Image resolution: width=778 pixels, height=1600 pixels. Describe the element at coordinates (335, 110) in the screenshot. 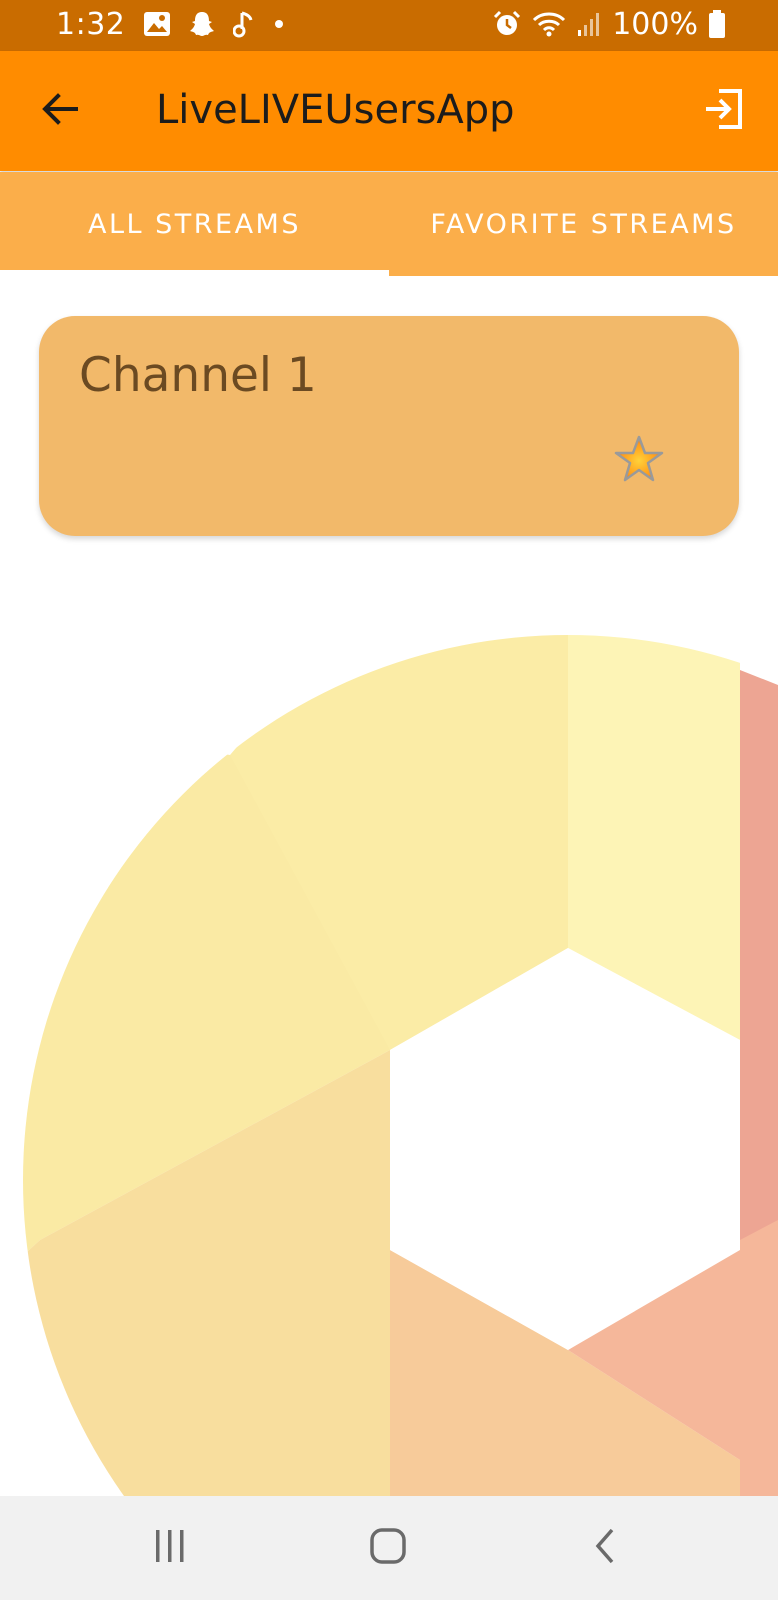

I see `app-title: LiveLIVEUsersApp` at that location.